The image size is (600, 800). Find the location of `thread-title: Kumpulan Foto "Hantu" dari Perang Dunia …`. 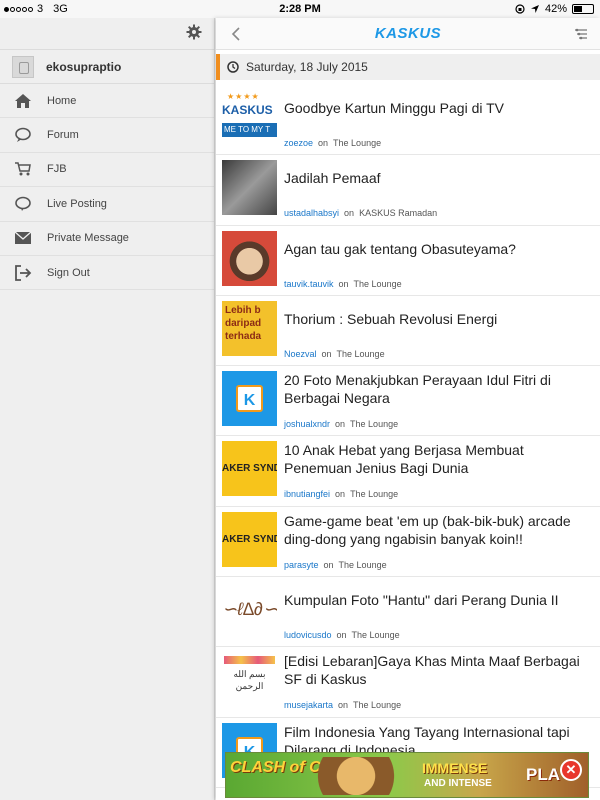

thread-title: Kumpulan Foto "Hantu" dari Perang Dunia … is located at coordinates (438, 600).